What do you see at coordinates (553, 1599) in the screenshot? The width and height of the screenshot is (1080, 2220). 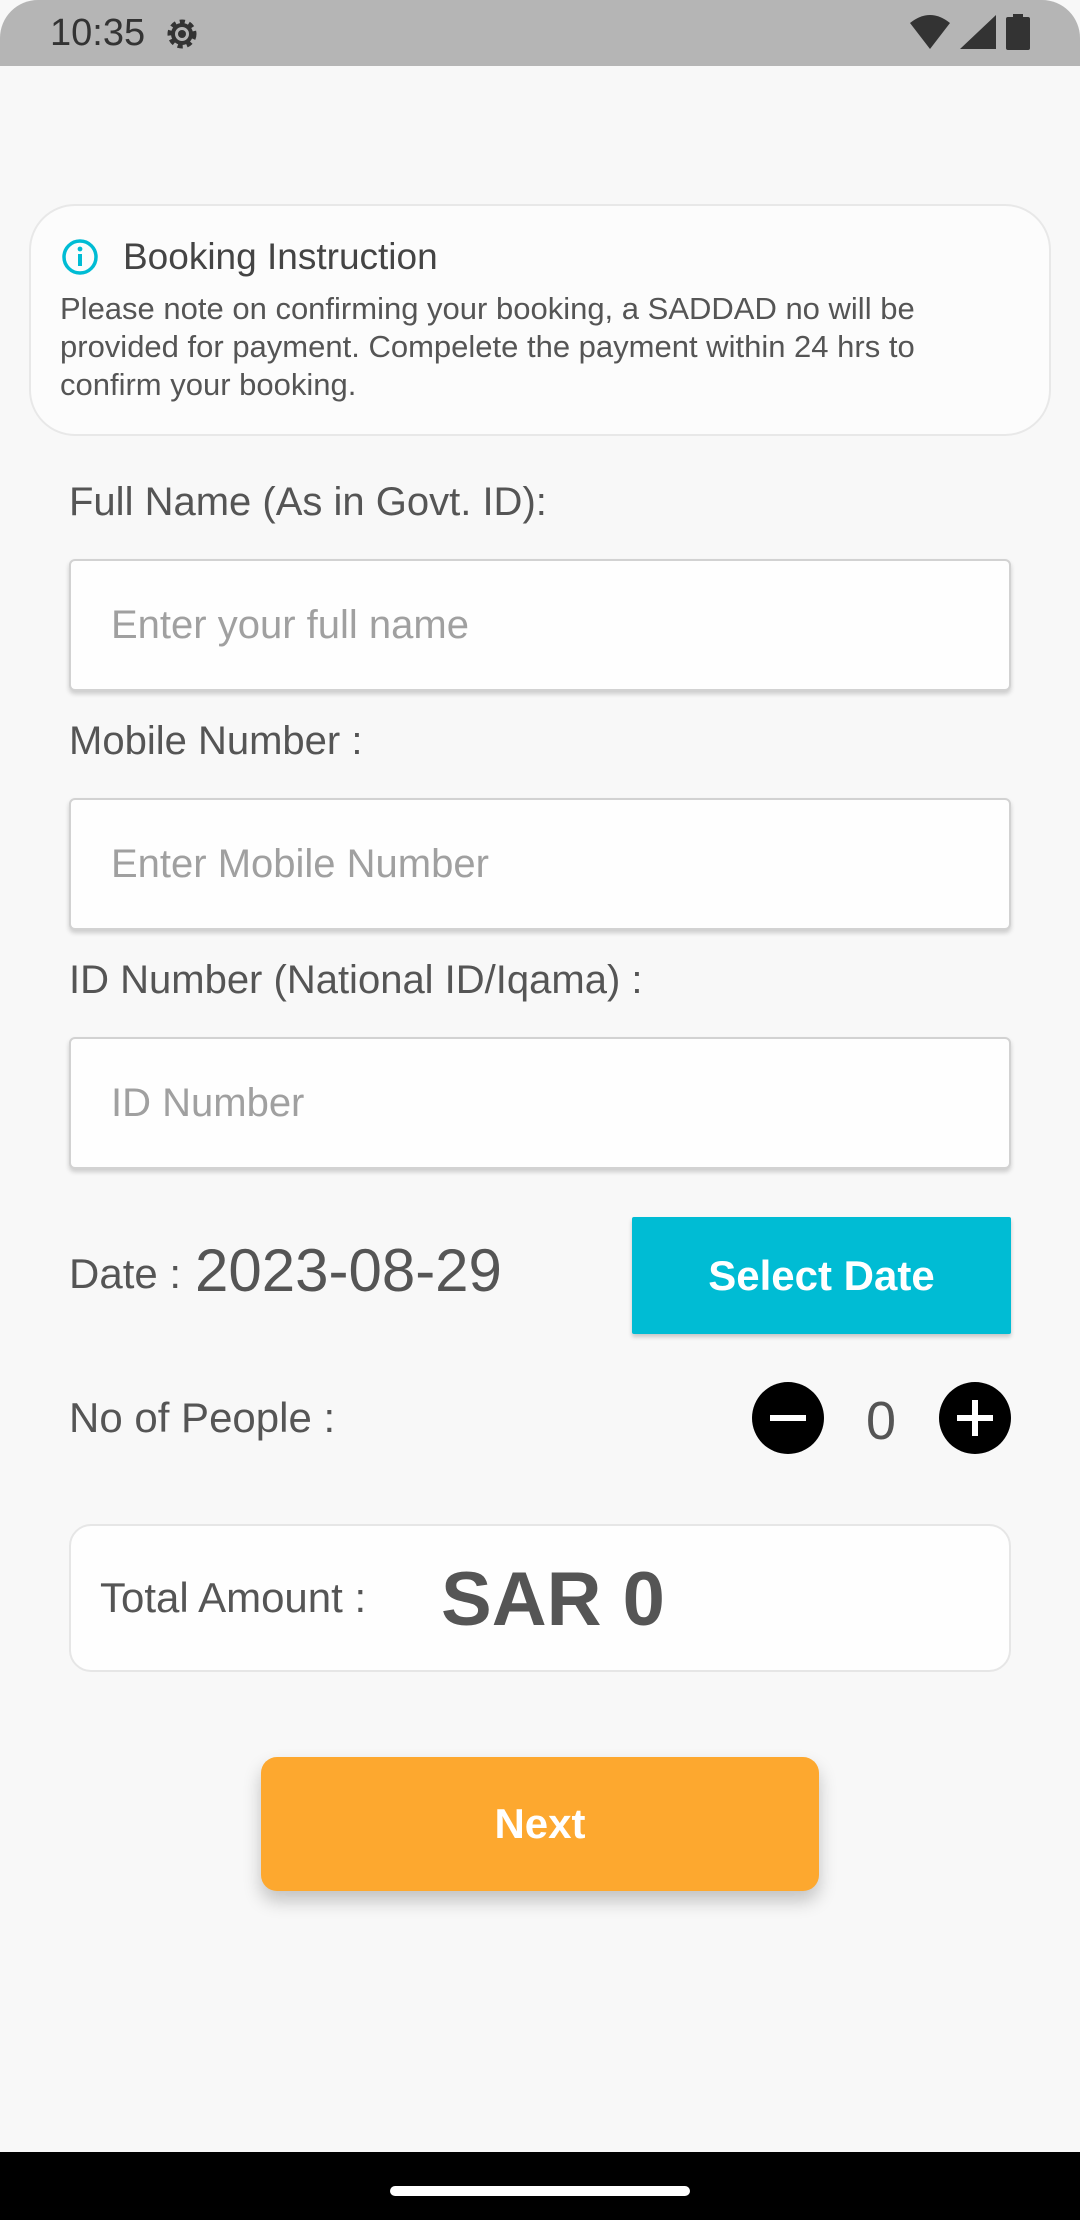 I see `total-amount-value: SAR 0` at bounding box center [553, 1599].